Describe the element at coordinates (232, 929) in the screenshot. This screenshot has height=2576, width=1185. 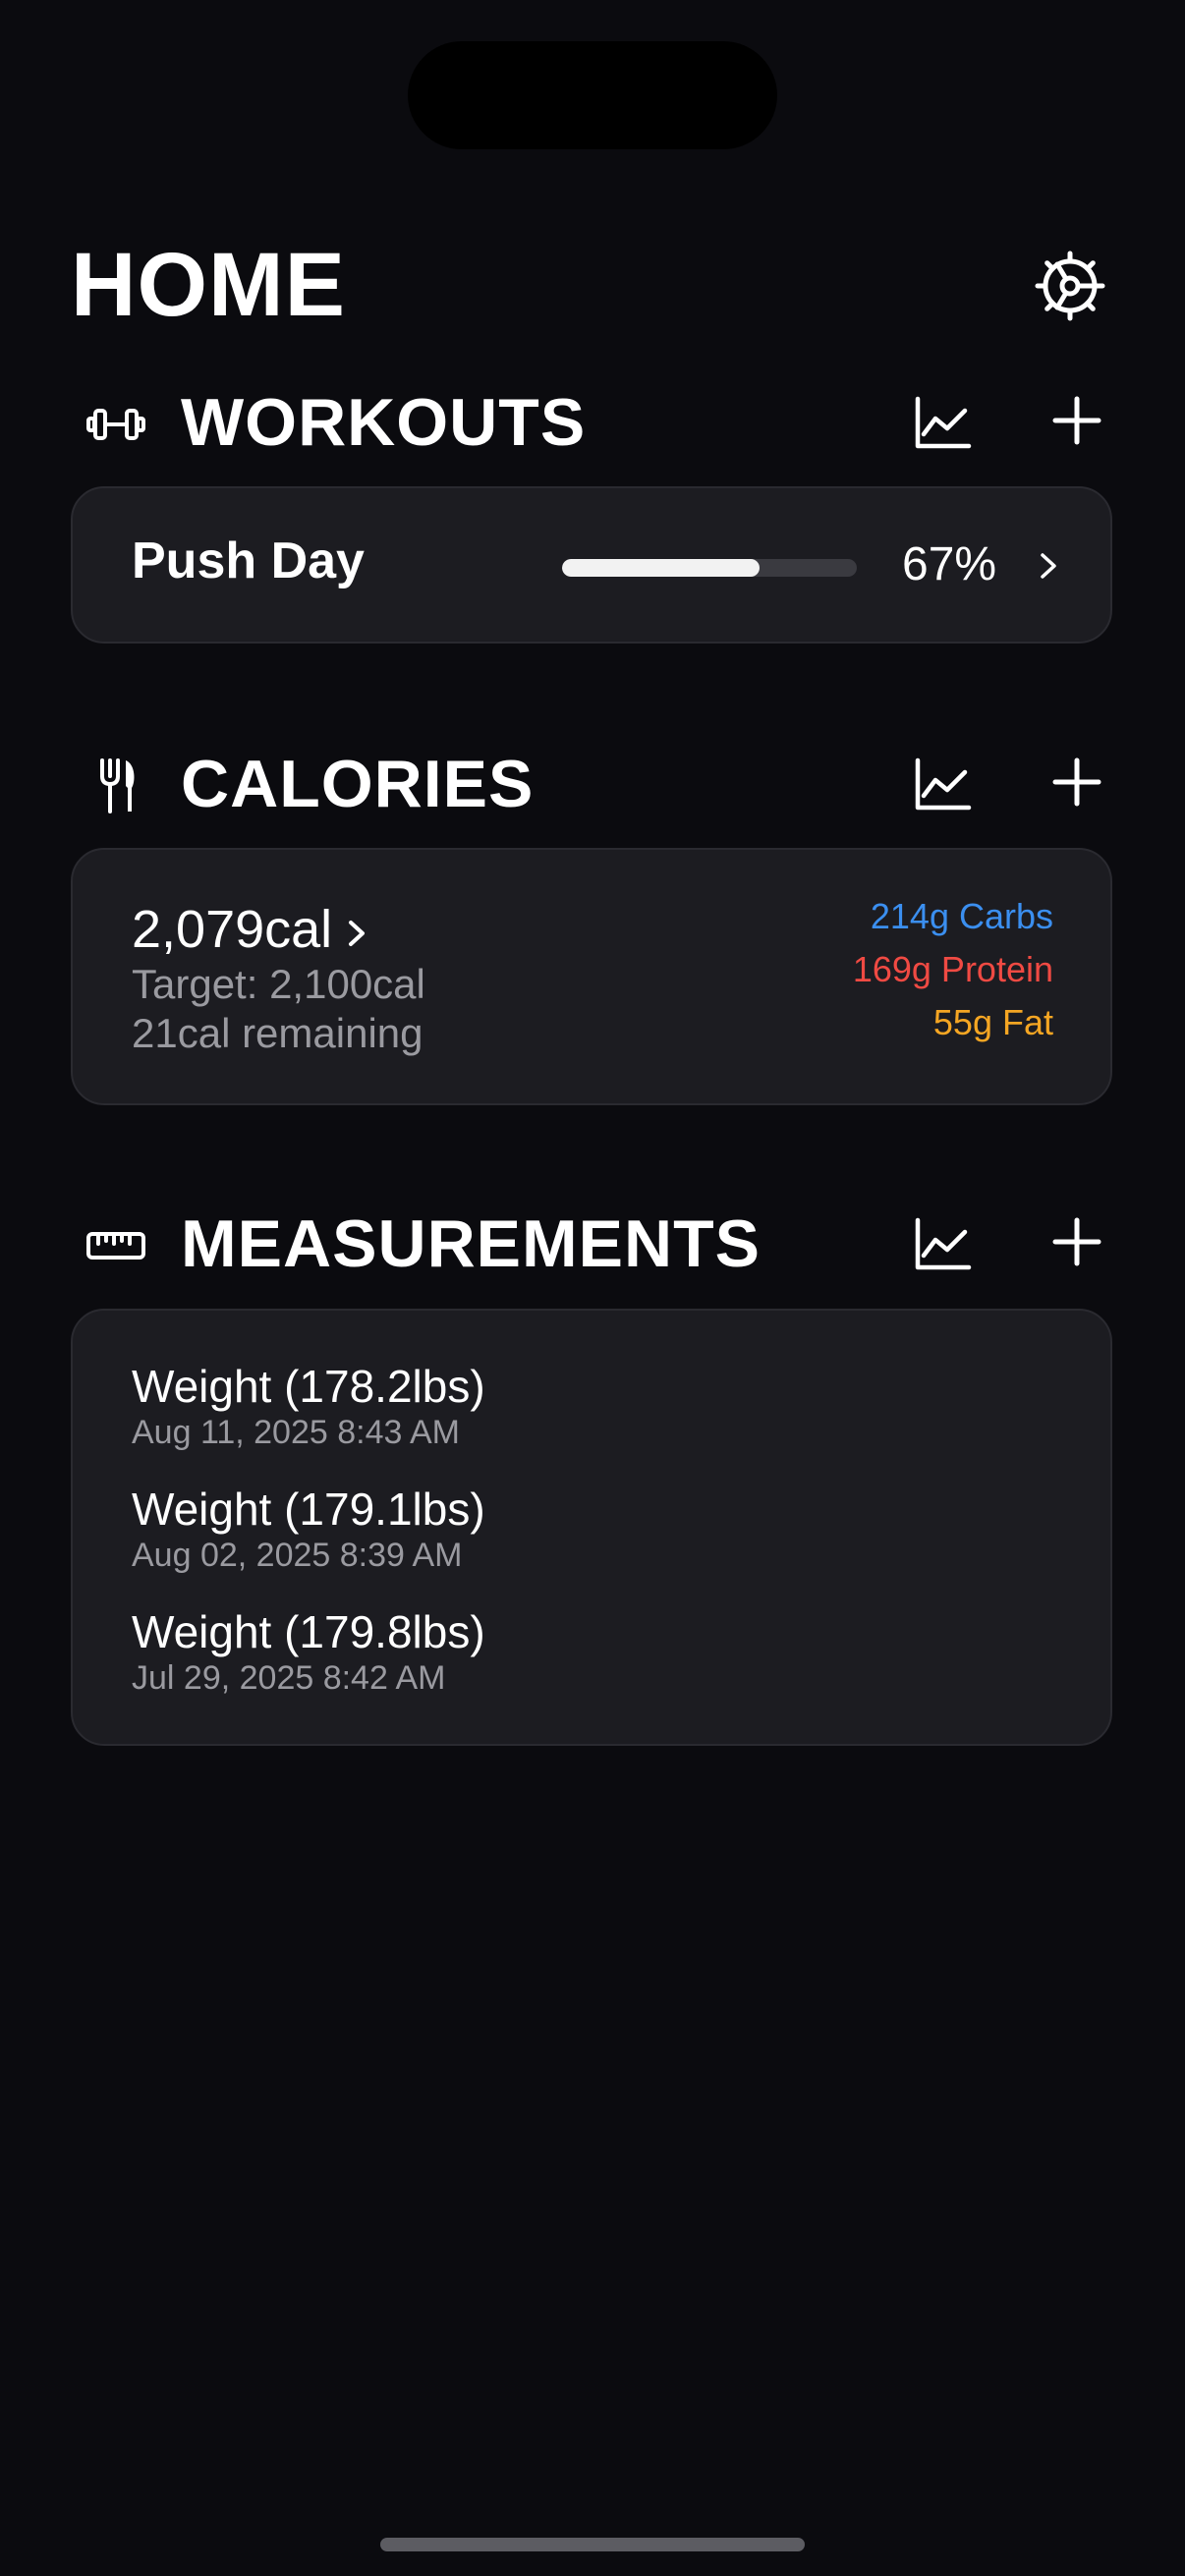
I see `calories-total-value: 2,079cal` at that location.